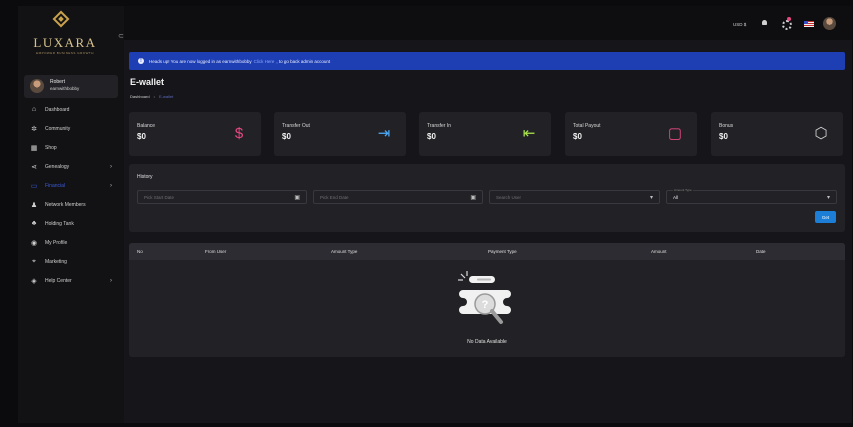 The width and height of the screenshot is (853, 427). Describe the element at coordinates (264, 61) in the screenshot. I see `alert-link: Click Here` at that location.